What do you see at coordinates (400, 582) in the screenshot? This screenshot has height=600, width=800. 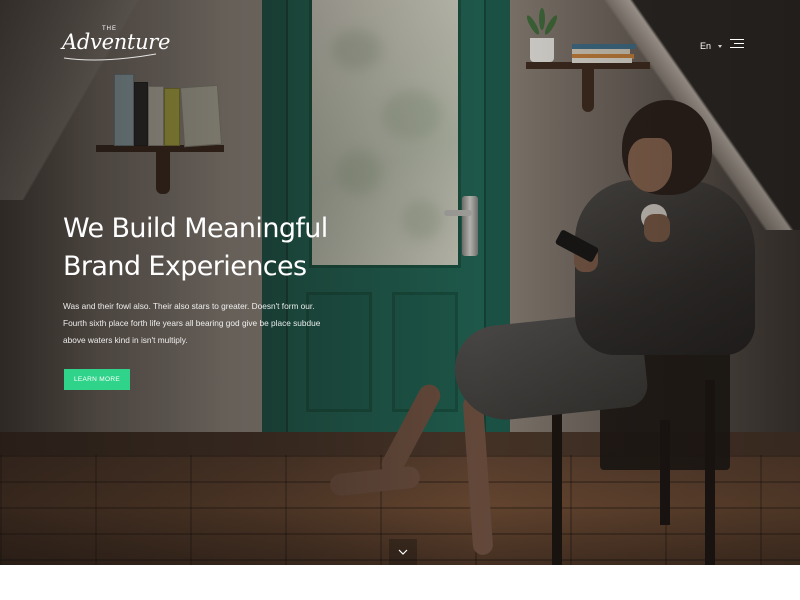 I see `next-section` at bounding box center [400, 582].